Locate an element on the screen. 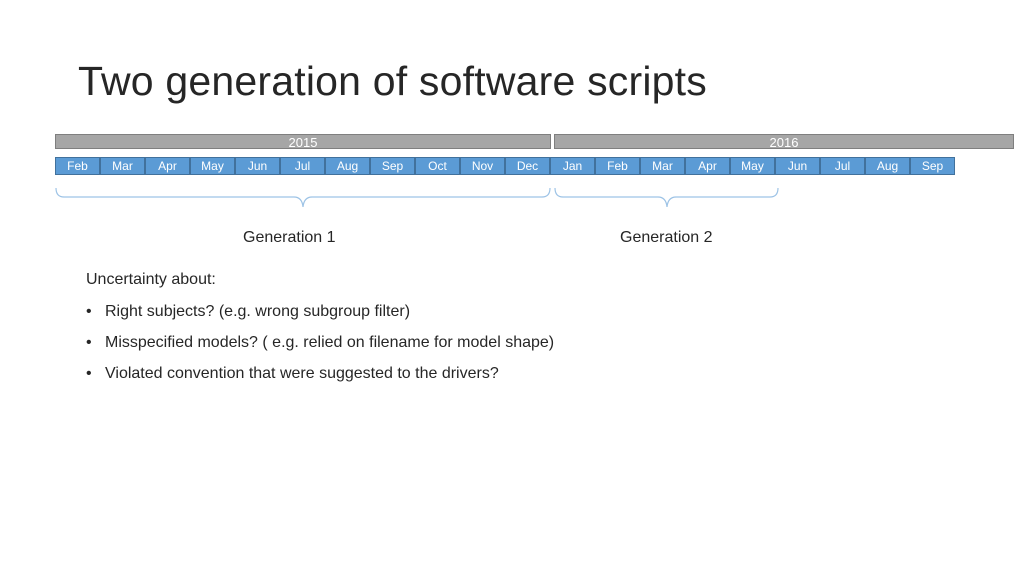 This screenshot has height=576, width=1024. generation-2-label: Generation 2 is located at coordinates (666, 237).